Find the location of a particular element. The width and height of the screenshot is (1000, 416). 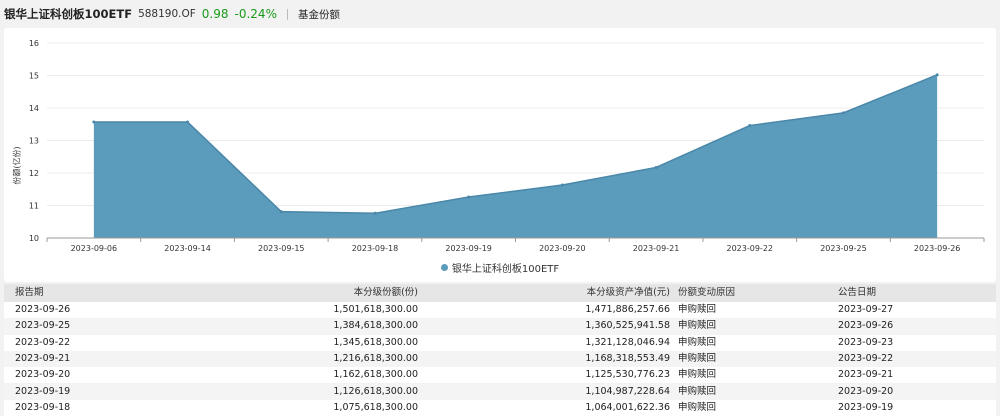

x-tick-label: 2023-09-15 is located at coordinates (281, 248).